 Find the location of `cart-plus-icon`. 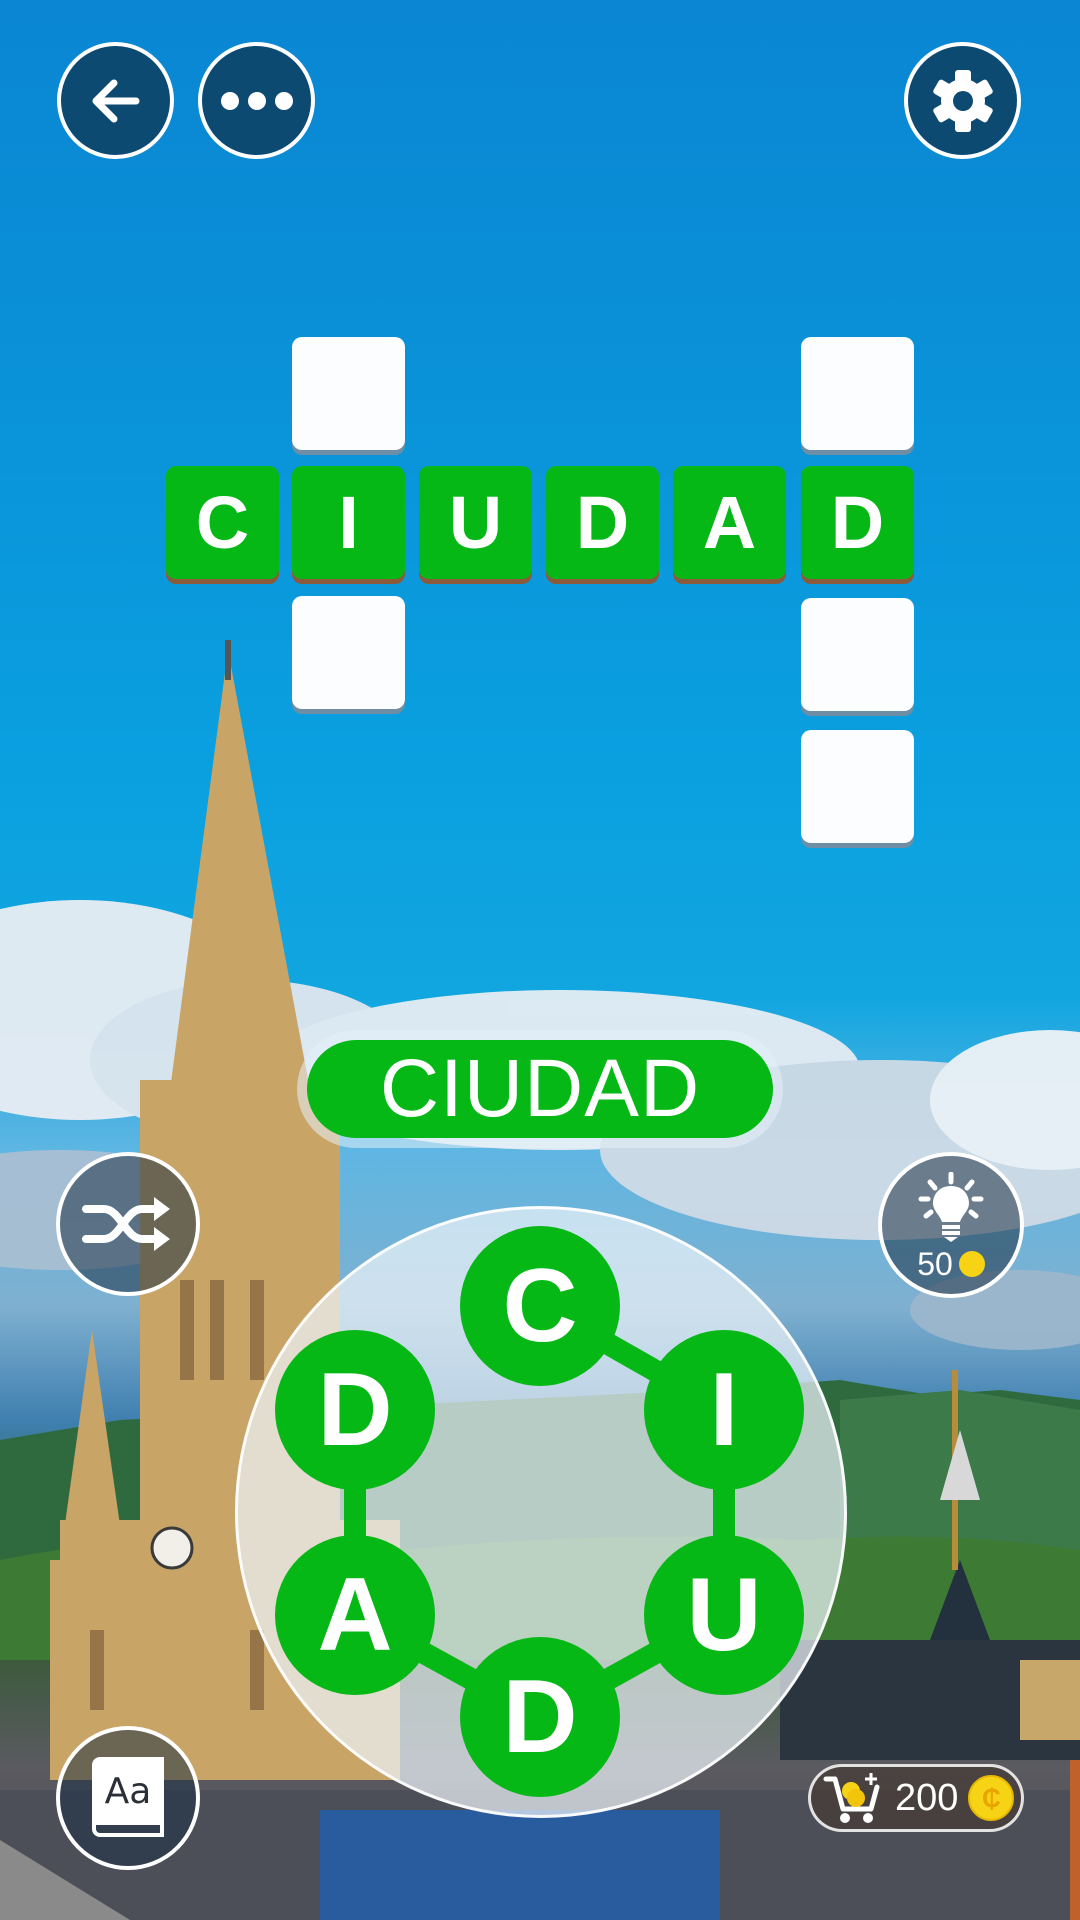

cart-plus-icon is located at coordinates (851, 1798).